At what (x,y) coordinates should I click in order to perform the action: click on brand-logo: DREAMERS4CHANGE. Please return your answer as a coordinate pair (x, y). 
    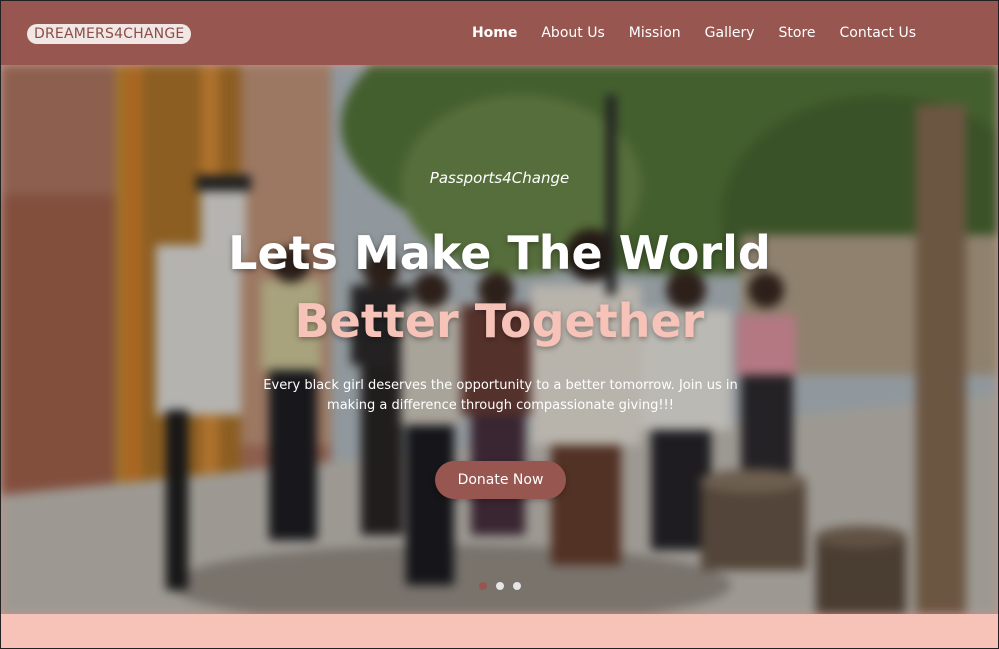
    Looking at the image, I should click on (109, 34).